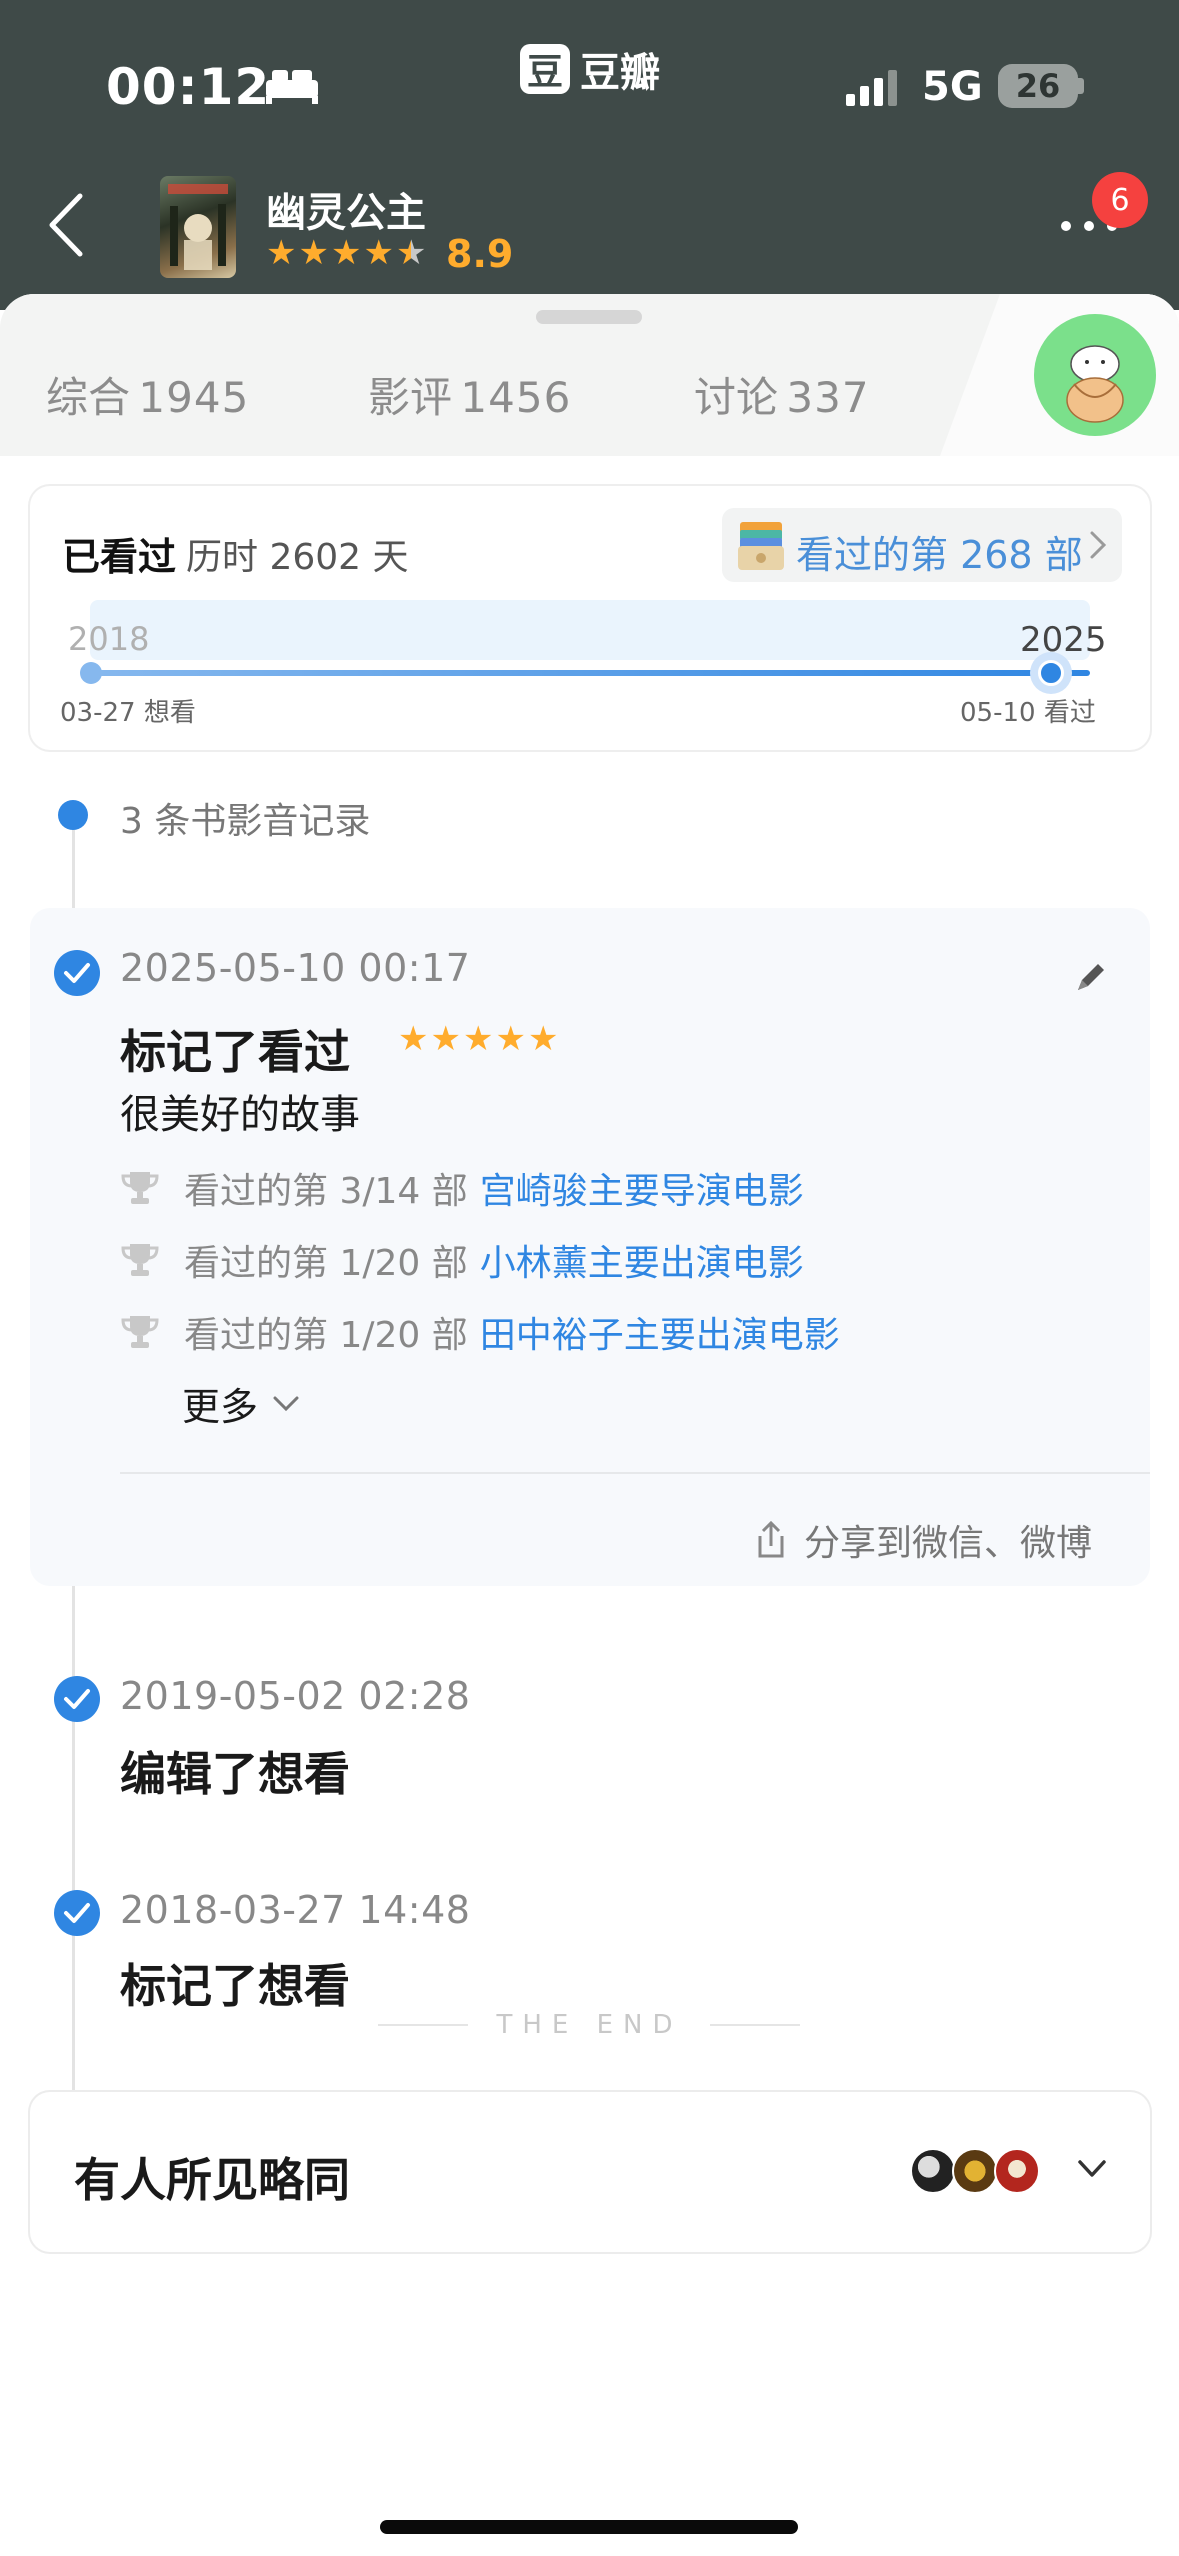 This screenshot has height=2556, width=1179. Describe the element at coordinates (1081, 86) in the screenshot. I see `battery-tip` at that location.